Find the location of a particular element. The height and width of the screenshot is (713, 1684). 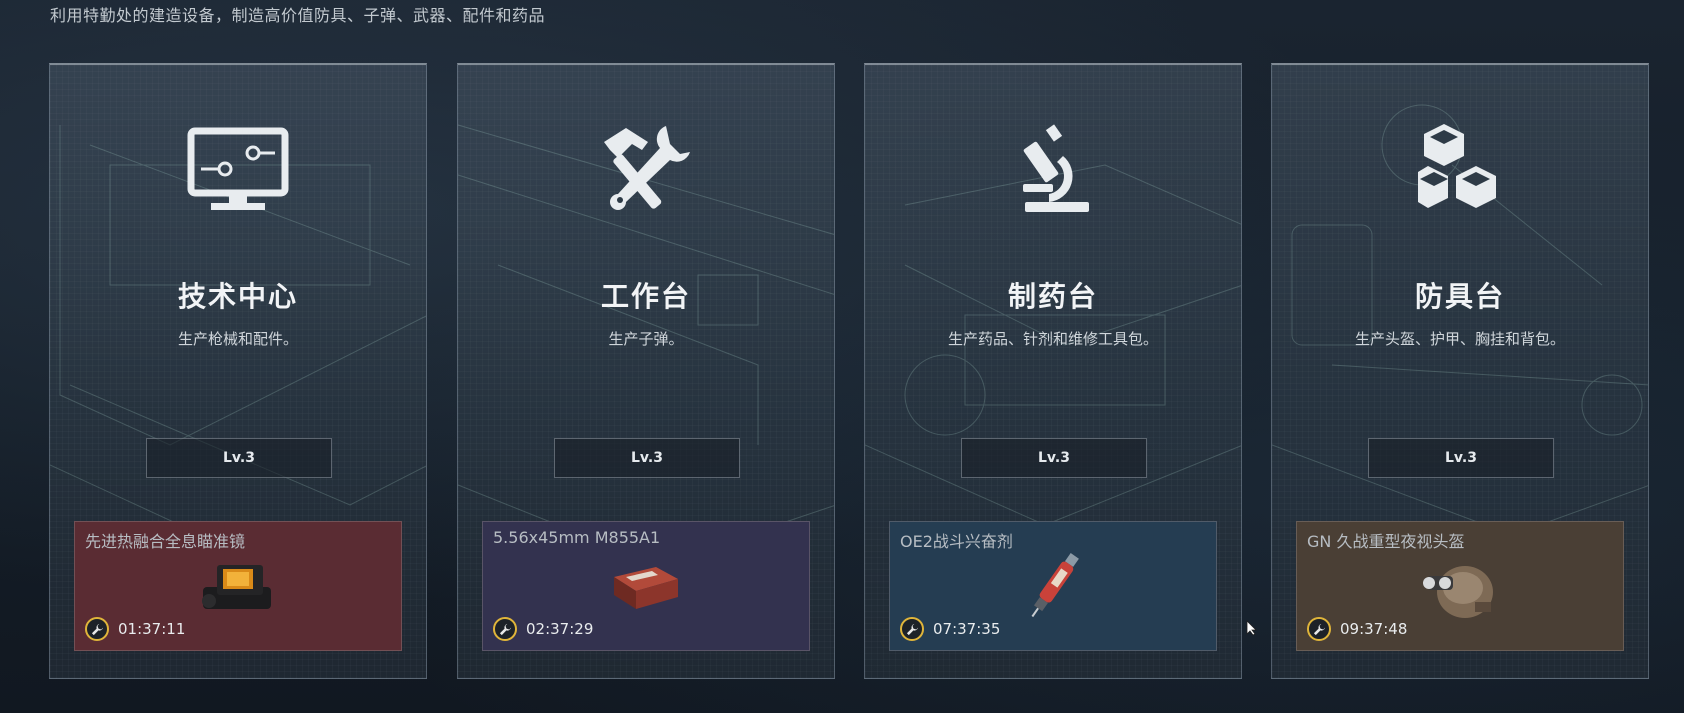

production-slot: 5.56x45mm M855A1 02:37:29 is located at coordinates (646, 586).